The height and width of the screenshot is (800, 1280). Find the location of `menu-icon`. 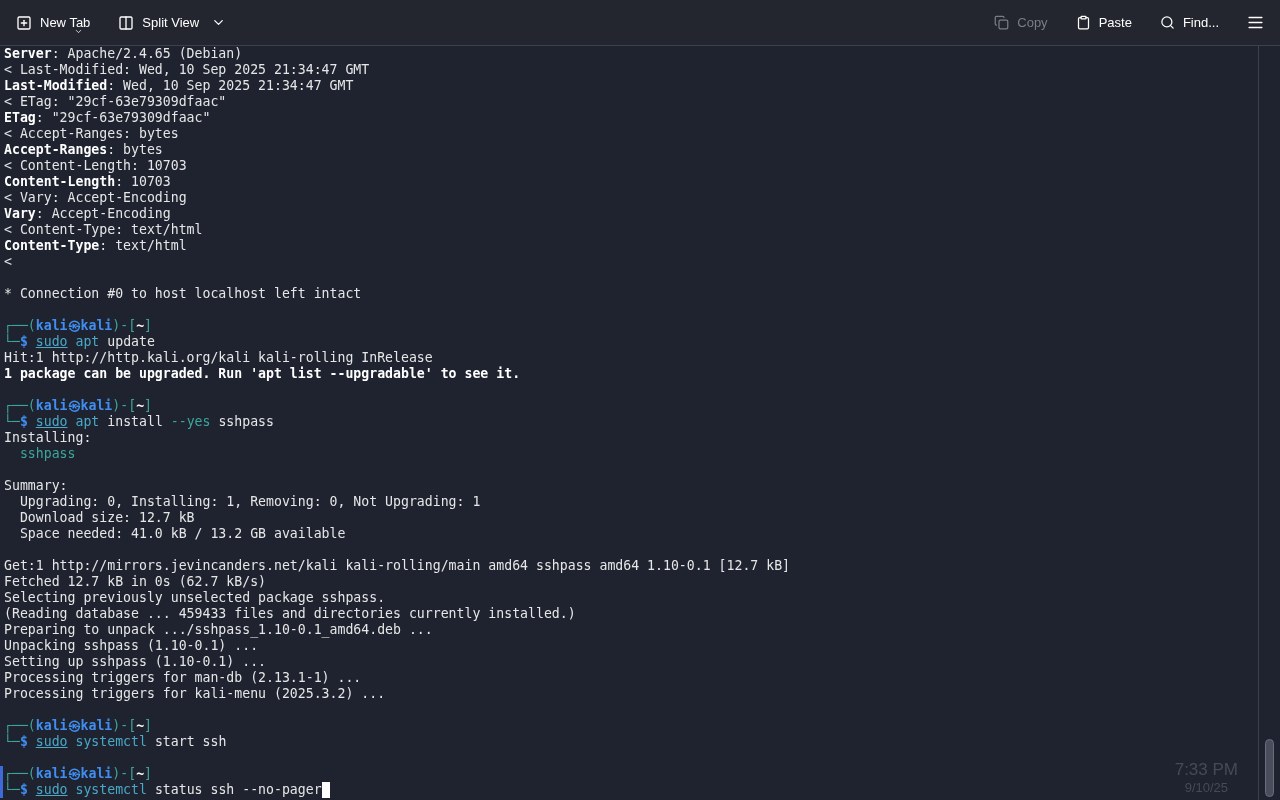

menu-icon is located at coordinates (1255, 22).